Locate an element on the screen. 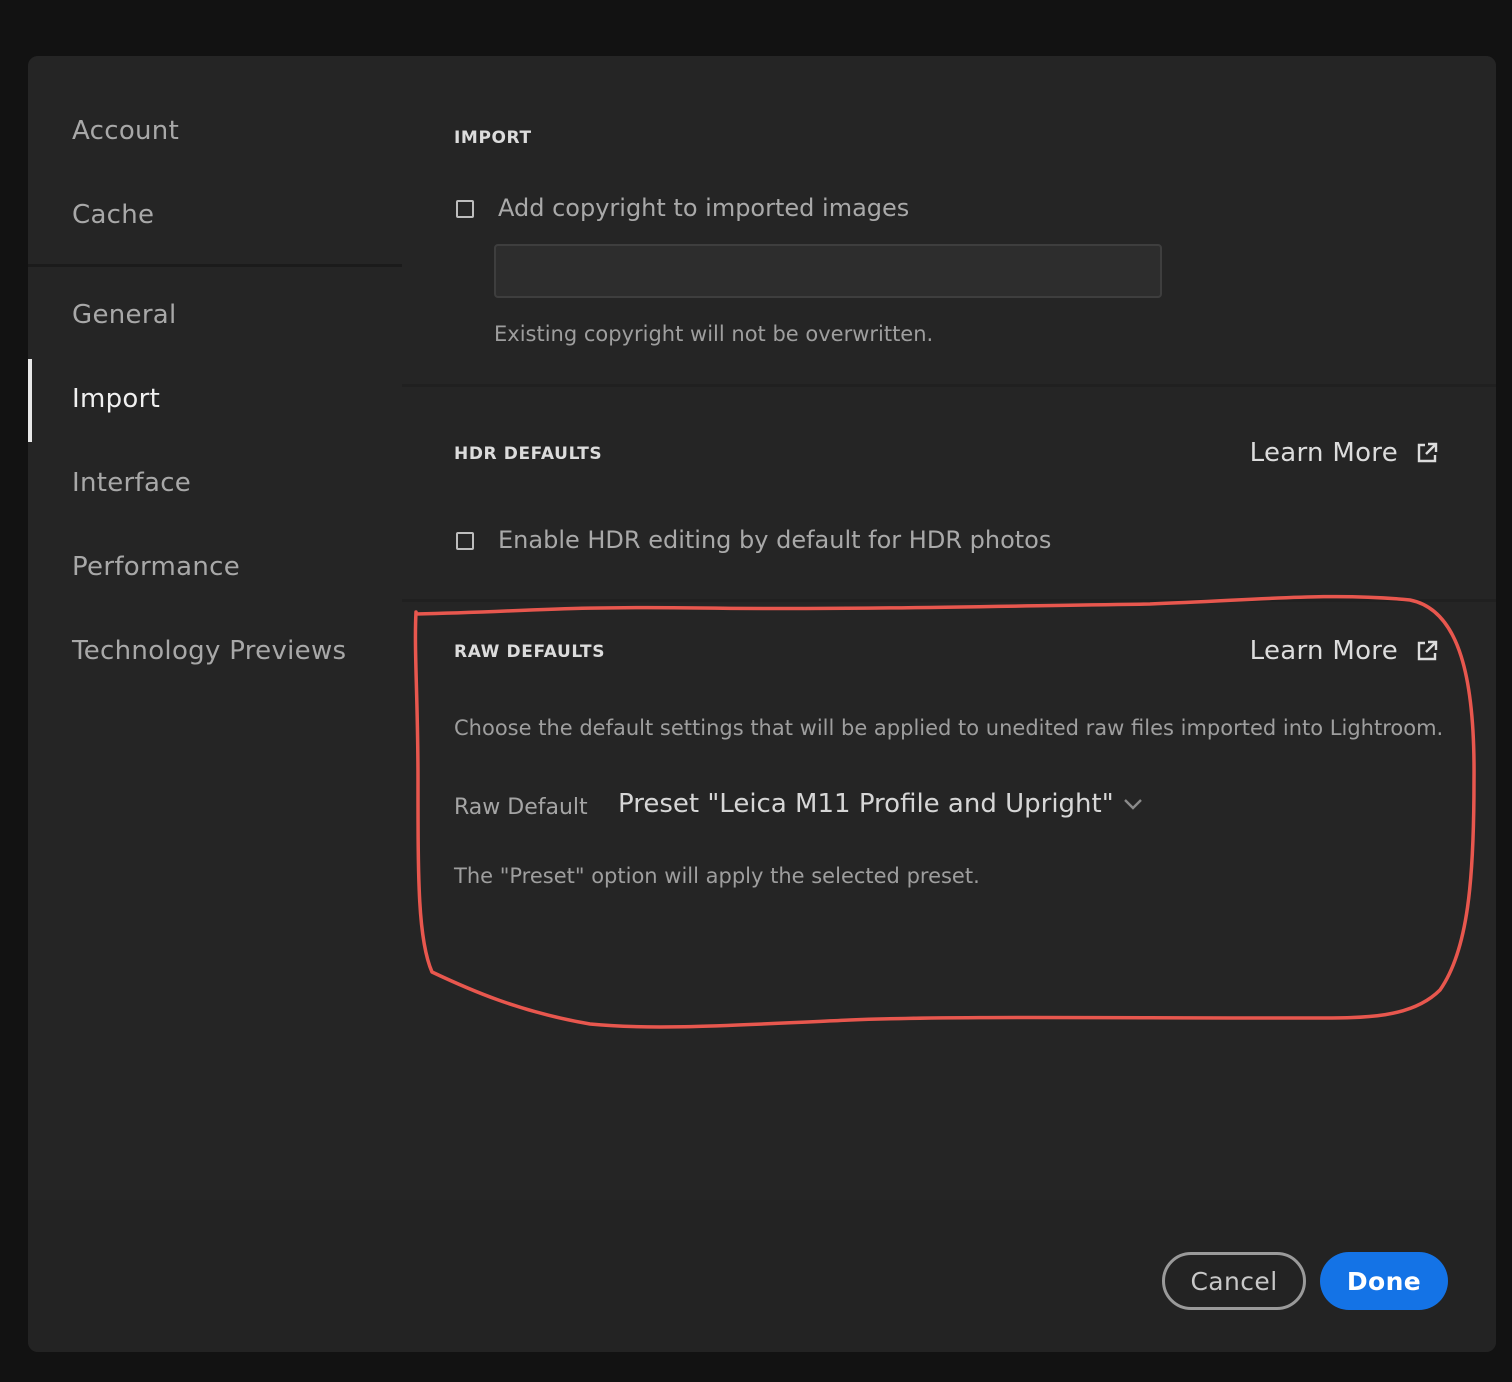 The image size is (1512, 1382). raw-default-label: Raw Default is located at coordinates (521, 807).